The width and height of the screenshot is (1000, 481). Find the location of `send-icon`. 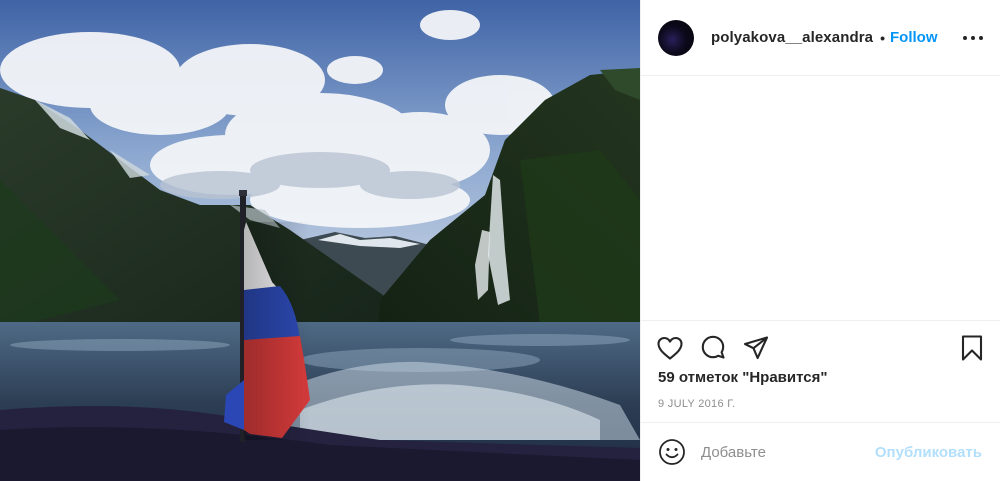

send-icon is located at coordinates (756, 348).